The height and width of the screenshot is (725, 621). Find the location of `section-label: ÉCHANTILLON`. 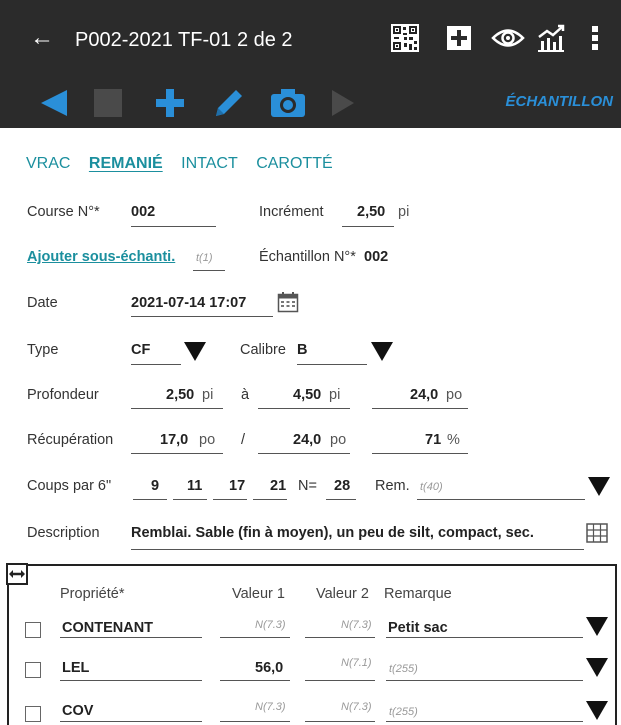

section-label: ÉCHANTILLON is located at coordinates (559, 101).